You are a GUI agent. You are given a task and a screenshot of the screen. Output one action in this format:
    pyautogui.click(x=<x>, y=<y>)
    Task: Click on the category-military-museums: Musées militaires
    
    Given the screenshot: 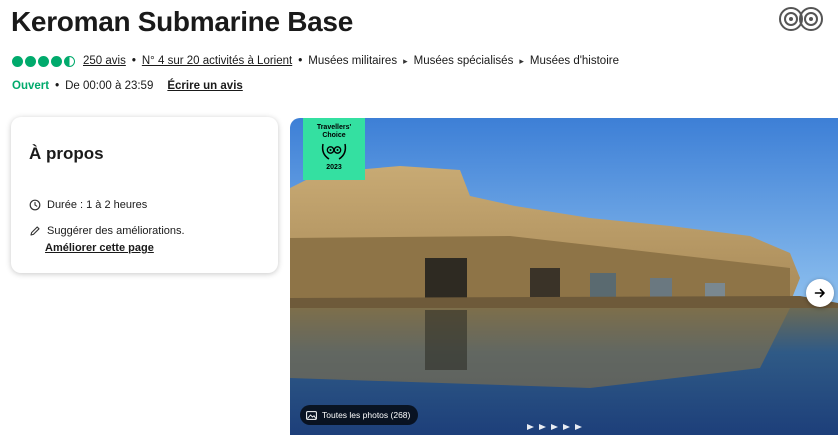 What is the action you would take?
    pyautogui.click(x=352, y=61)
    